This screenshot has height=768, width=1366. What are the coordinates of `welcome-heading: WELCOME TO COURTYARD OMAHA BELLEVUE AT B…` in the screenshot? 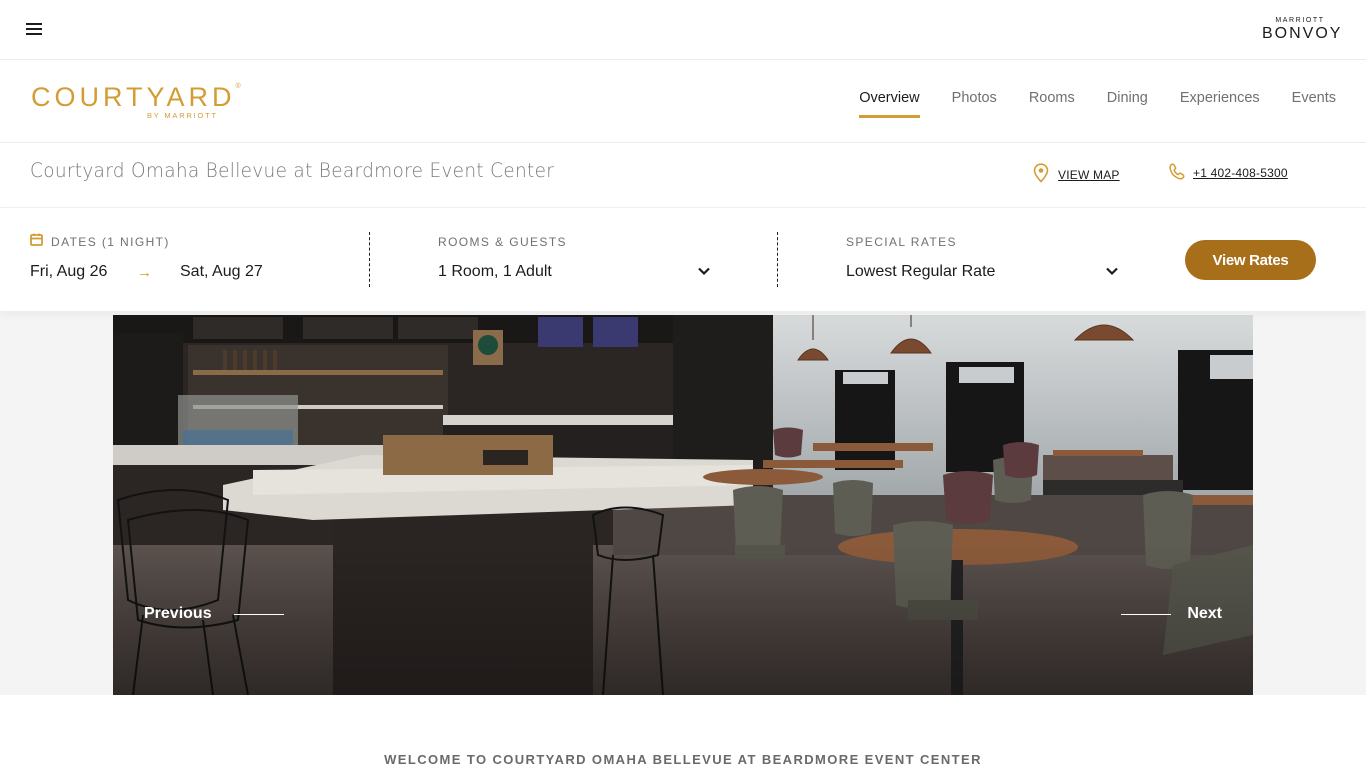 It's located at (683, 759).